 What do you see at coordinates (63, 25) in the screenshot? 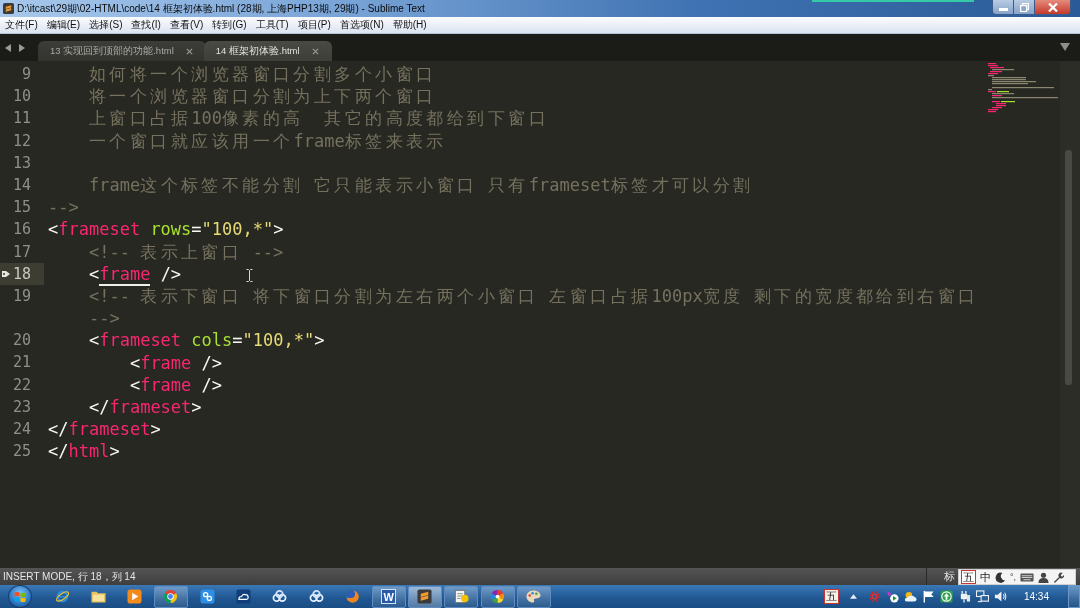
I see `menu-item: 编辑(E)` at bounding box center [63, 25].